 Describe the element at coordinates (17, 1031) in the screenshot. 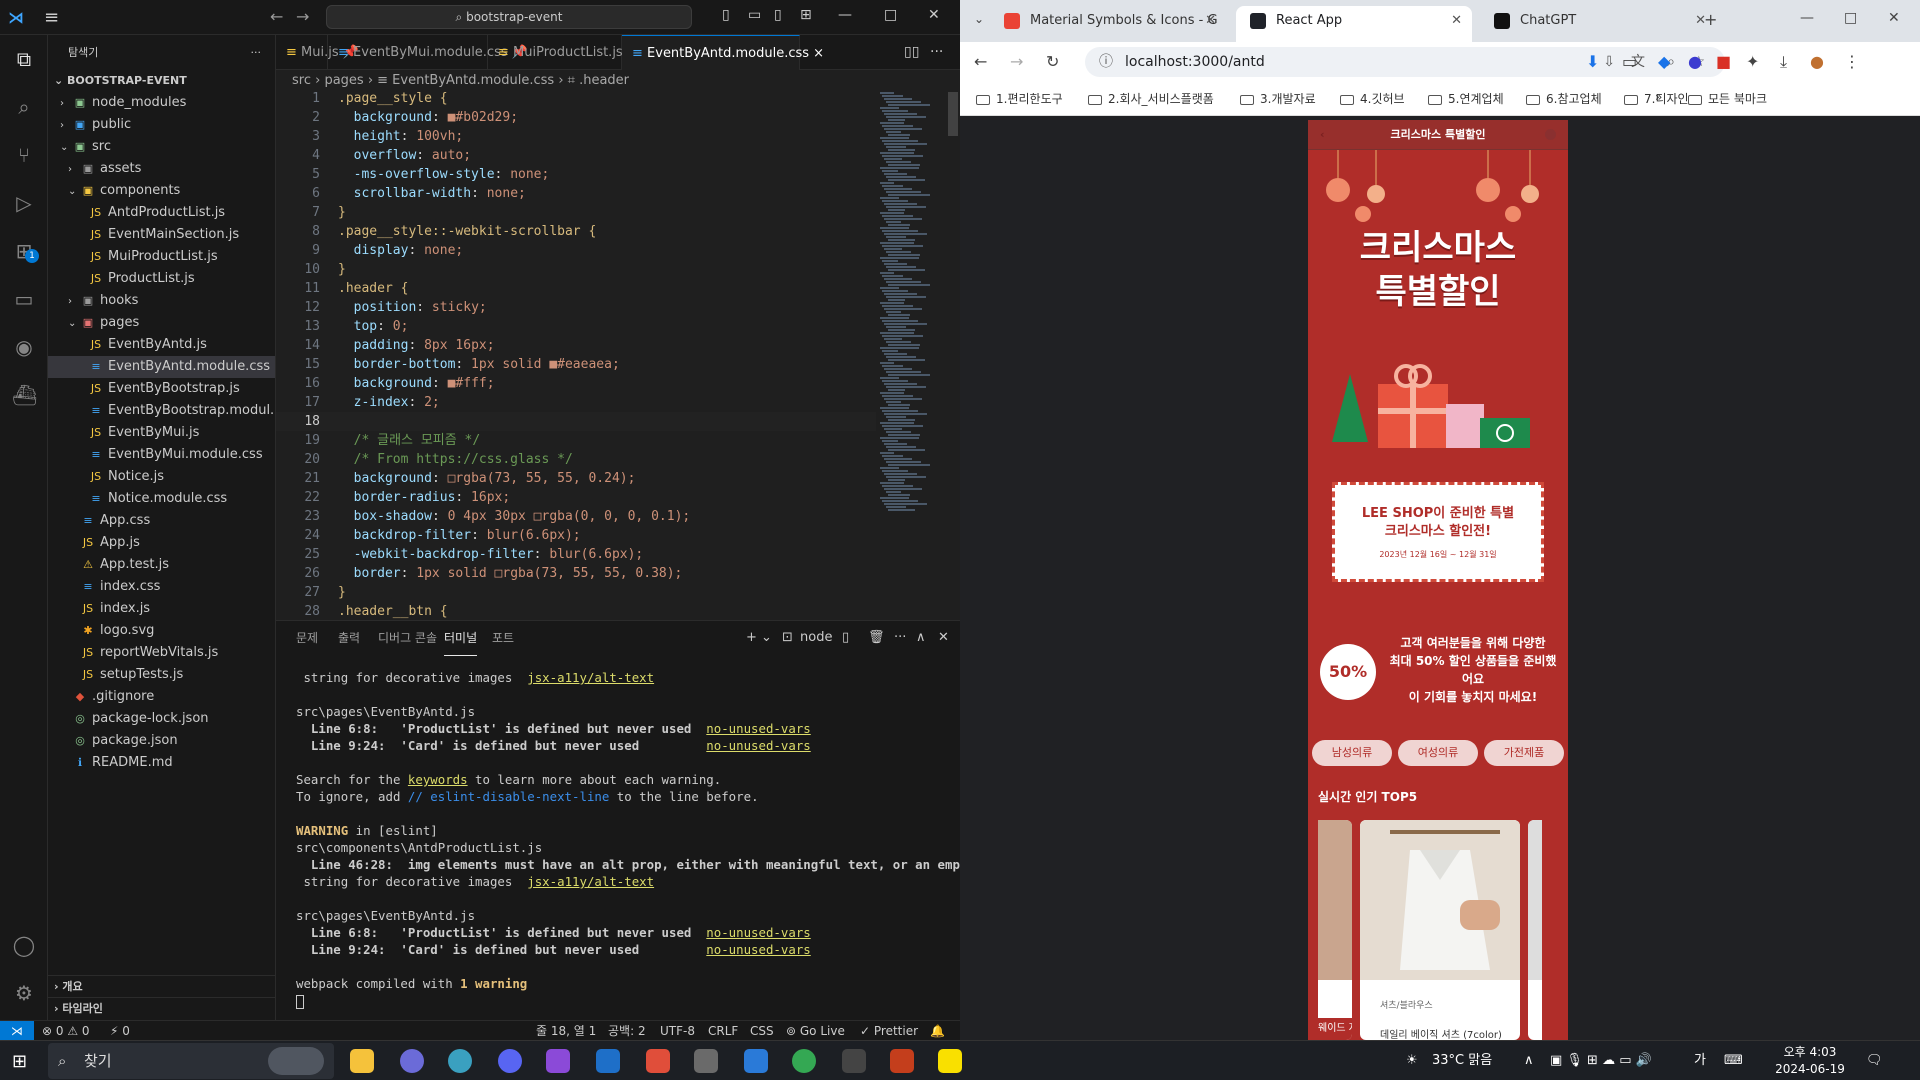

I see `remote-indicator-icon: ⋊` at that location.